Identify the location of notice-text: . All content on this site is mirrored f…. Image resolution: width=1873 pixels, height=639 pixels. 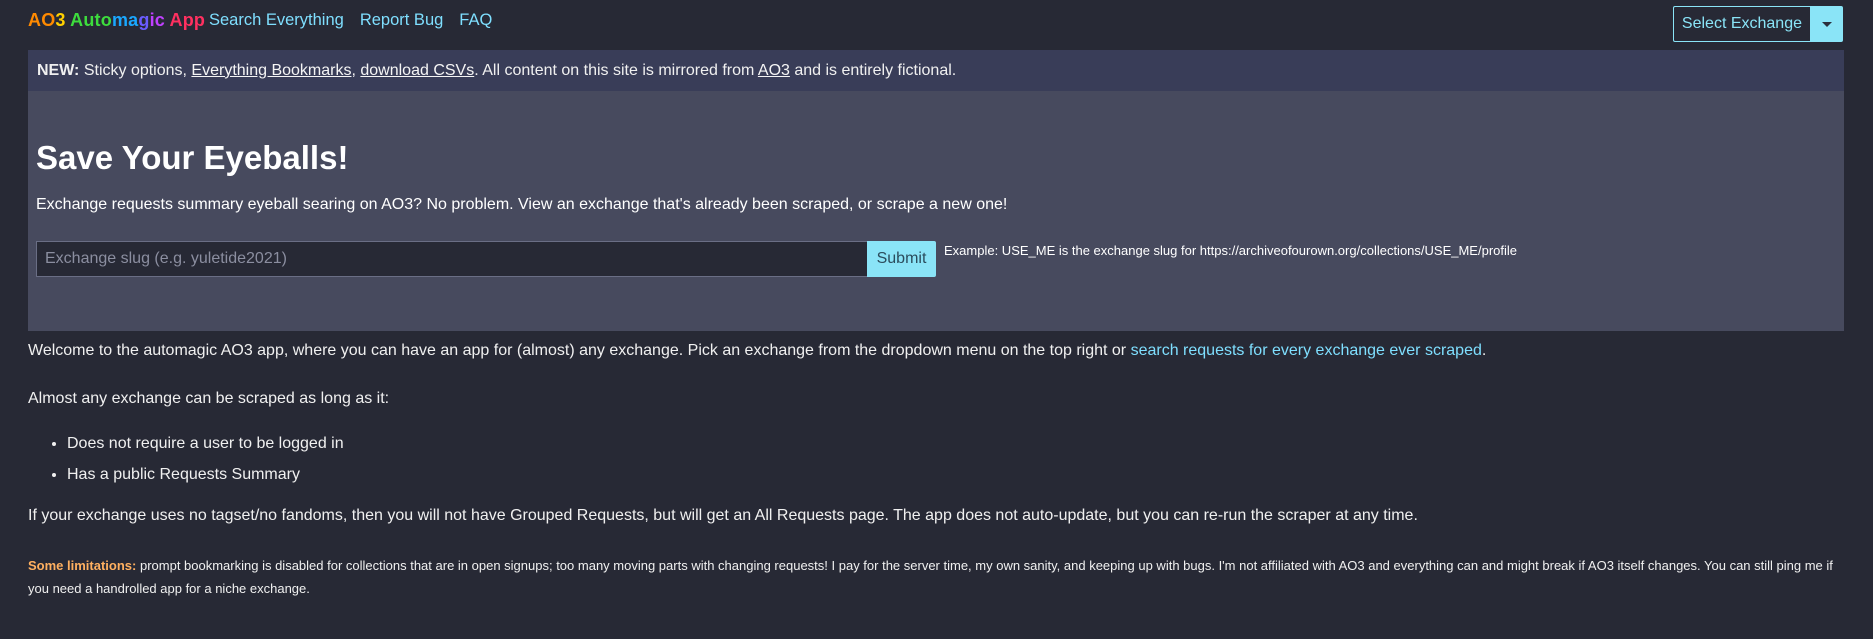
(616, 70).